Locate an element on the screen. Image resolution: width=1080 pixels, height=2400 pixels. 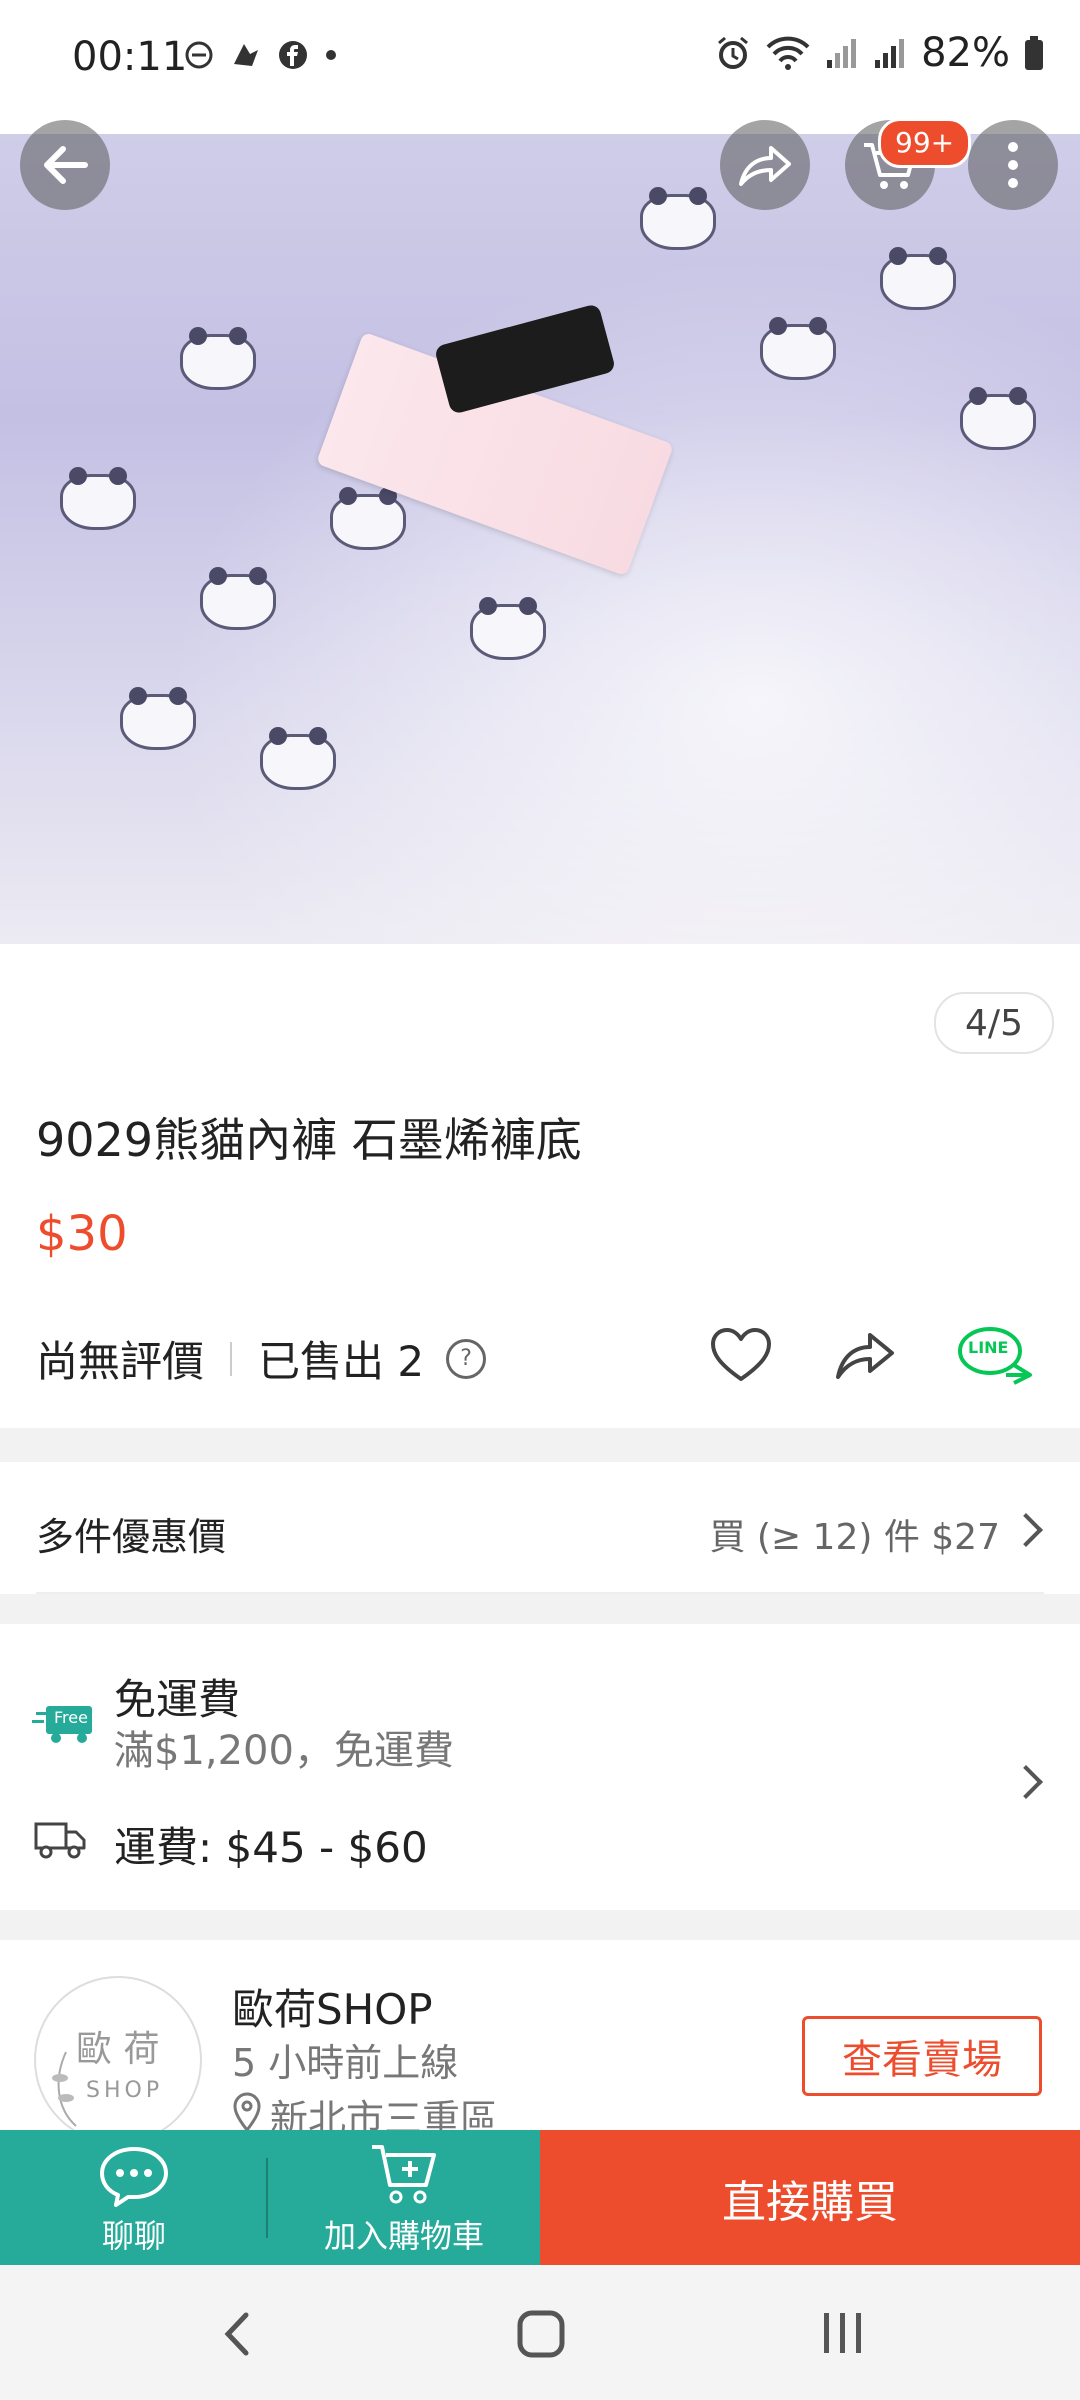
buy-now-button: 直接購買 is located at coordinates (810, 2197).